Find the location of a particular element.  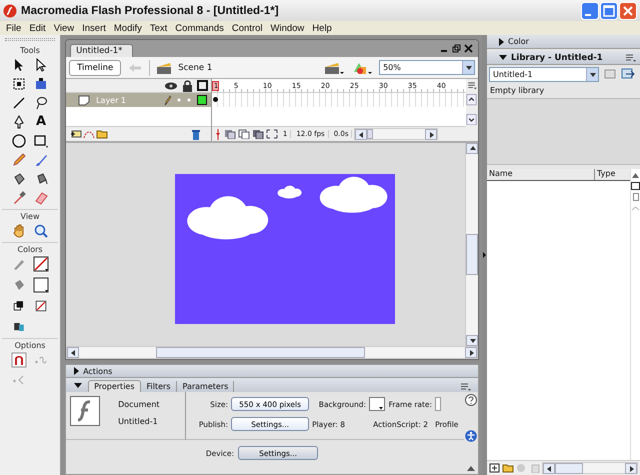

document-tab: Untitled-1* is located at coordinates (102, 50).